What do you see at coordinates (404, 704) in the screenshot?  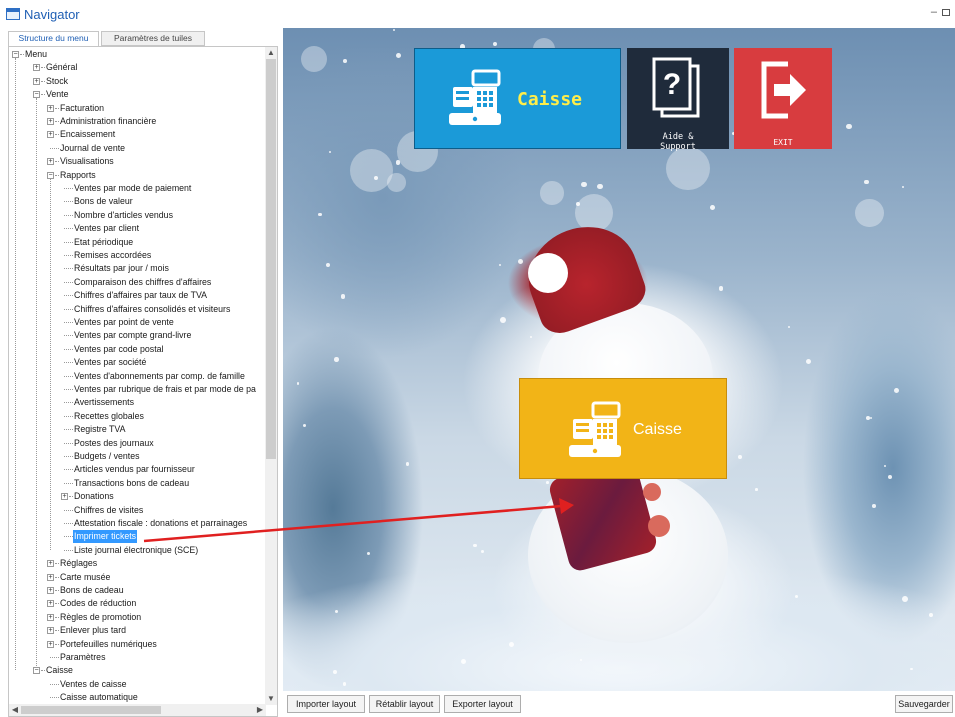 I see `reset-layout-button: Rétablir layout` at bounding box center [404, 704].